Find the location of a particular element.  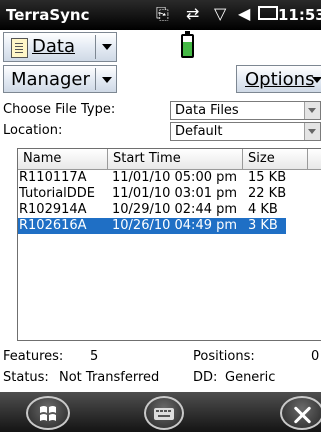

table-row: R110117A 11/01/10 05:00 pm 15 KB is located at coordinates (169, 178).